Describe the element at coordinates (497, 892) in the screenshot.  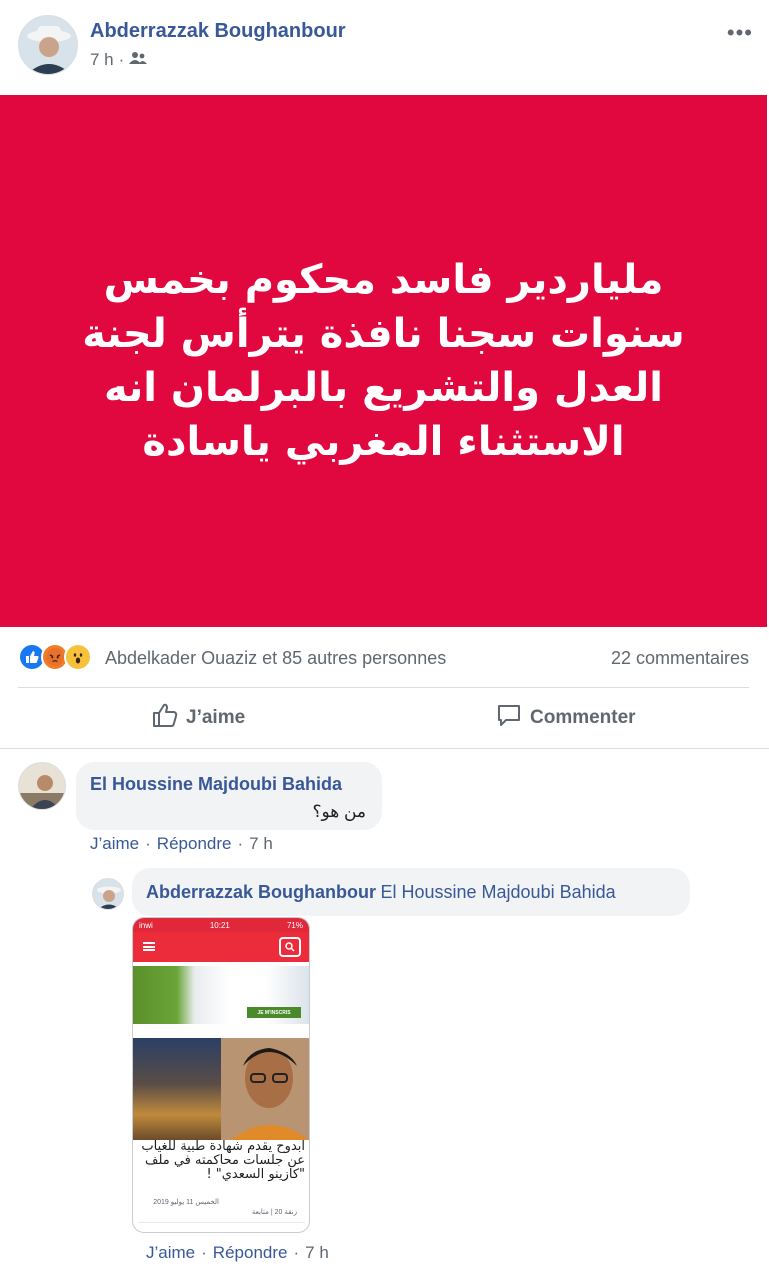
I see `reply-tagged-user: El Houssine Majdoubi Bahida` at that location.